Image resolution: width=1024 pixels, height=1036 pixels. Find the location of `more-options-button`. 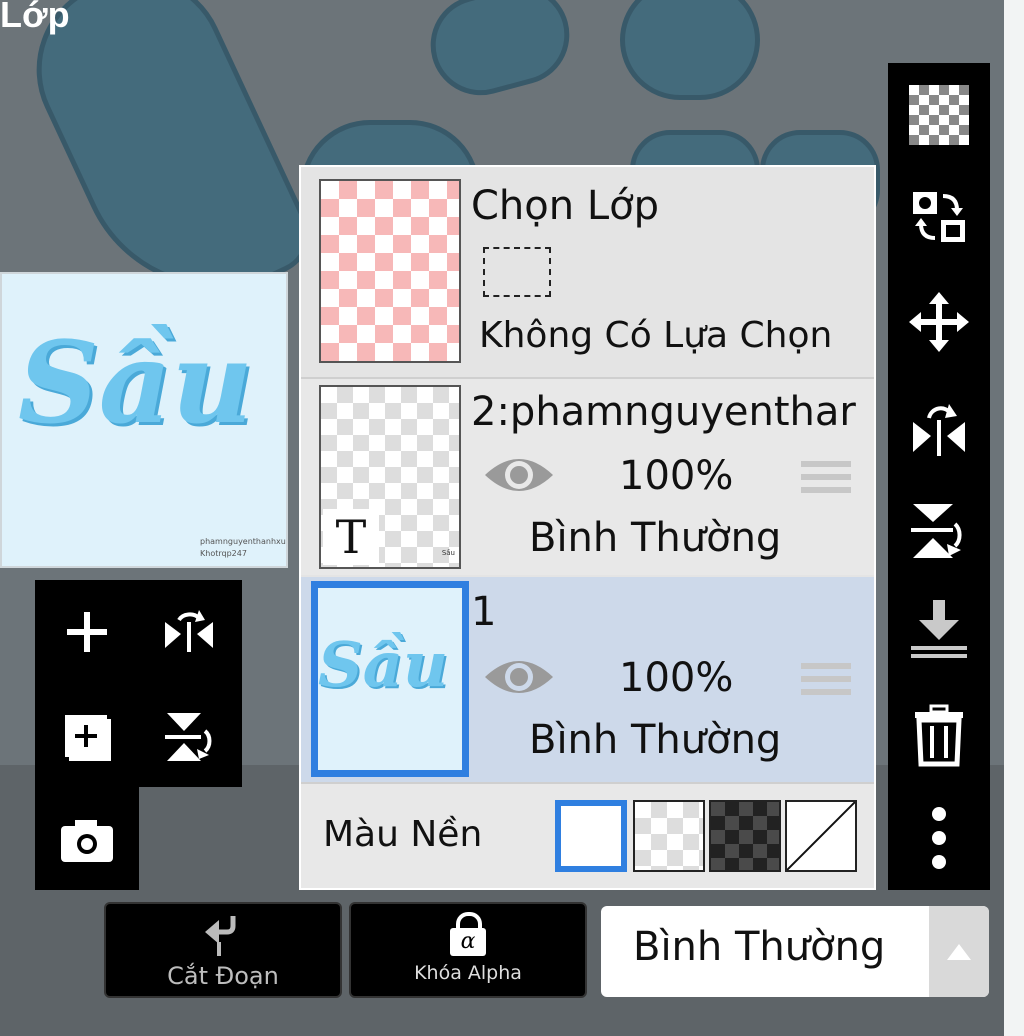

more-options-button is located at coordinates (939, 838).